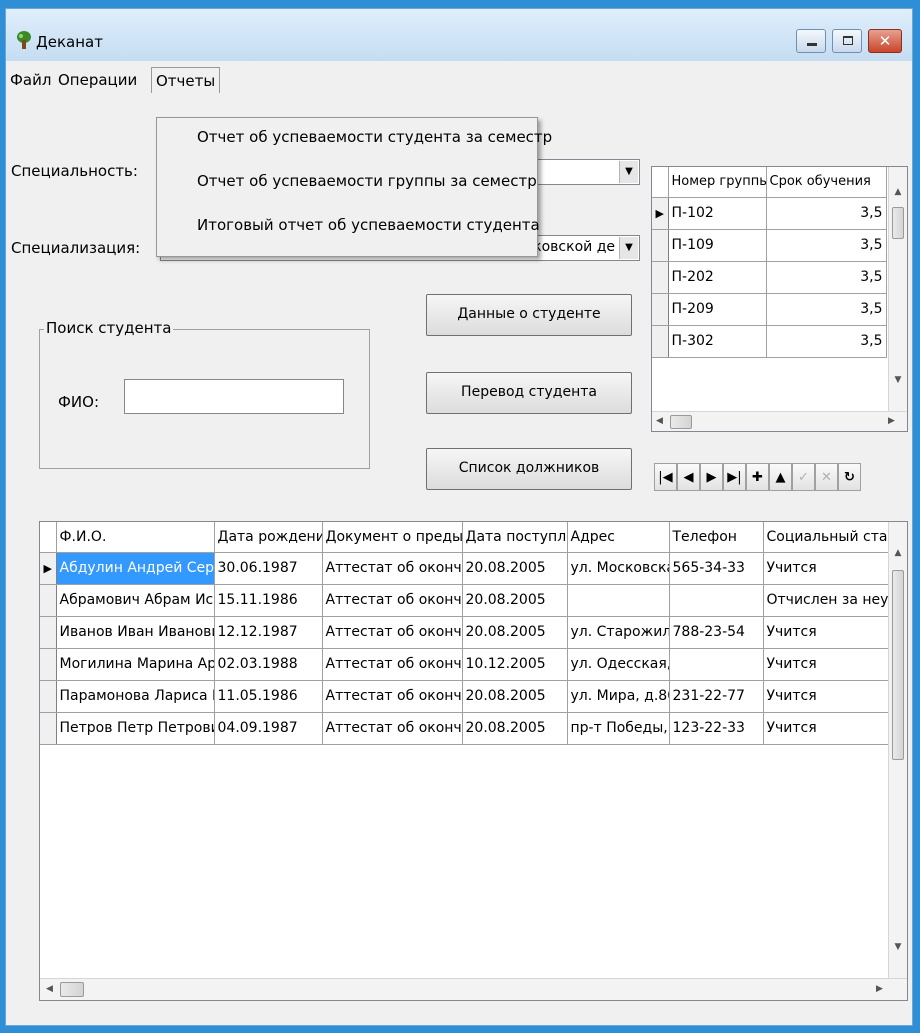  I want to click on table-row: П-202 3,5, so click(769, 277).